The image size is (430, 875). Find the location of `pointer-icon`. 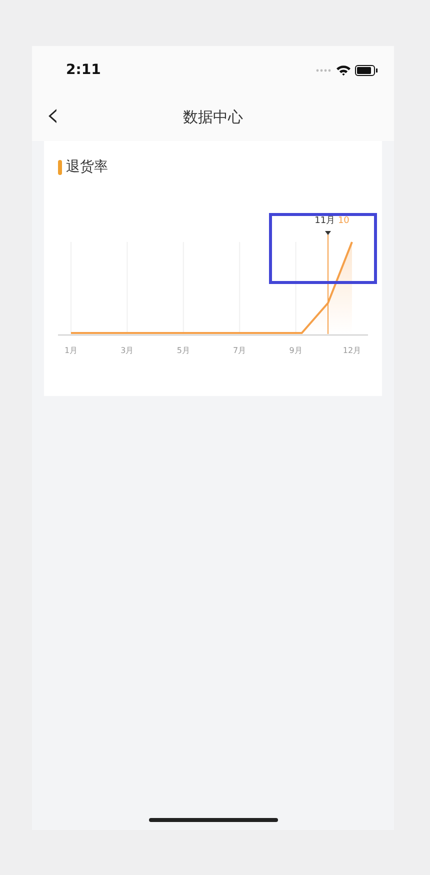

pointer-icon is located at coordinates (328, 233).